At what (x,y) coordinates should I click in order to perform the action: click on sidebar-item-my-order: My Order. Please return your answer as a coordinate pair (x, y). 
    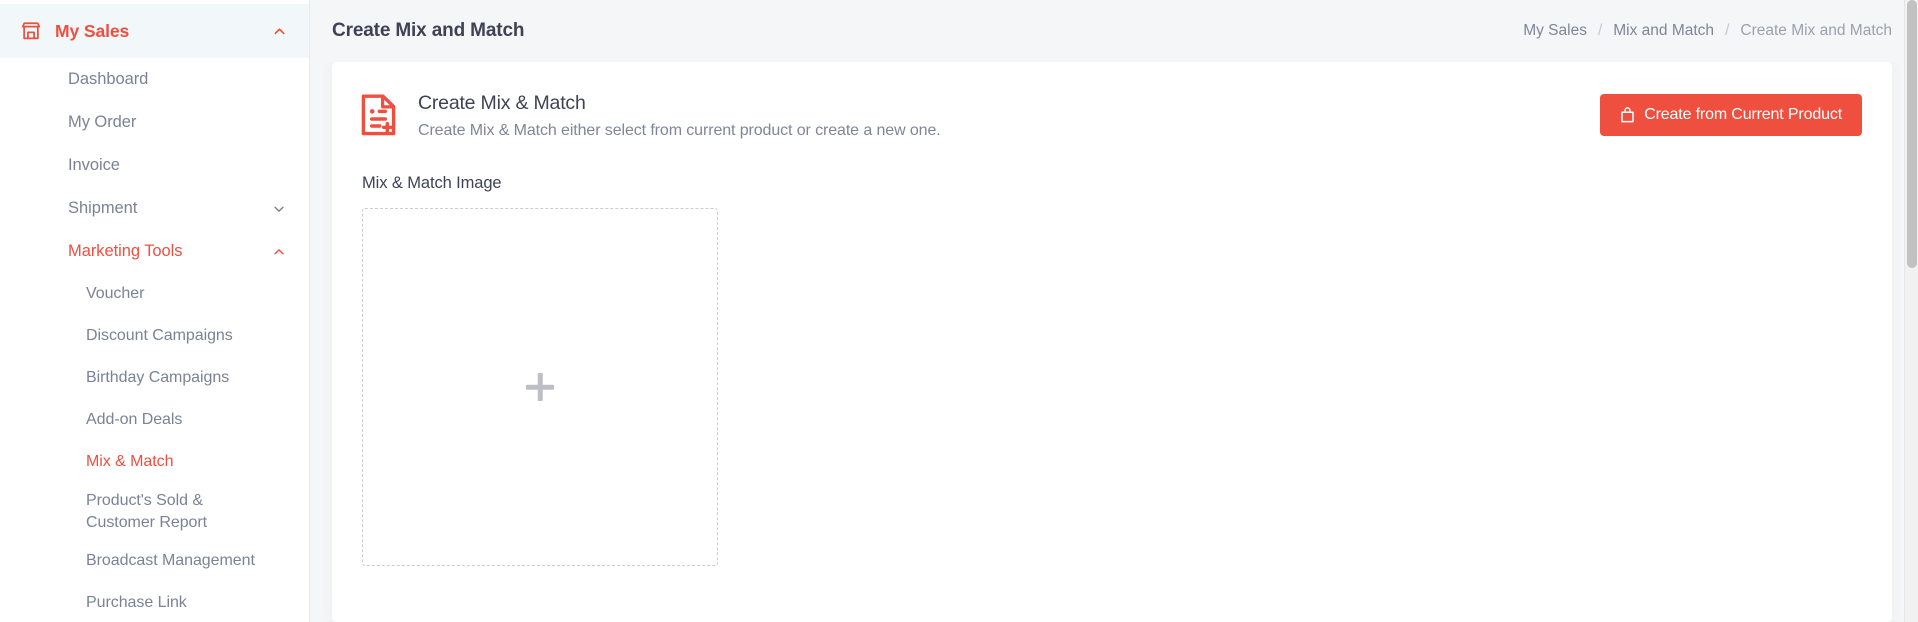
    Looking at the image, I should click on (154, 122).